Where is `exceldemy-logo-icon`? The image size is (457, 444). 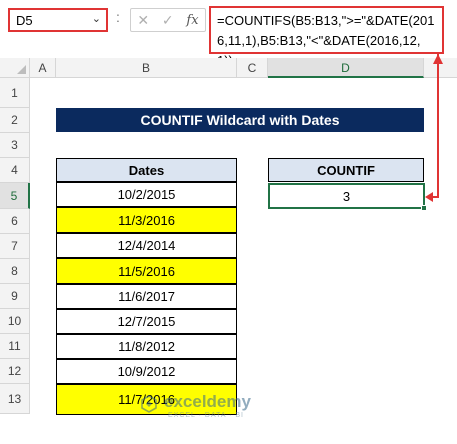
exceldemy-logo-icon is located at coordinates (149, 404).